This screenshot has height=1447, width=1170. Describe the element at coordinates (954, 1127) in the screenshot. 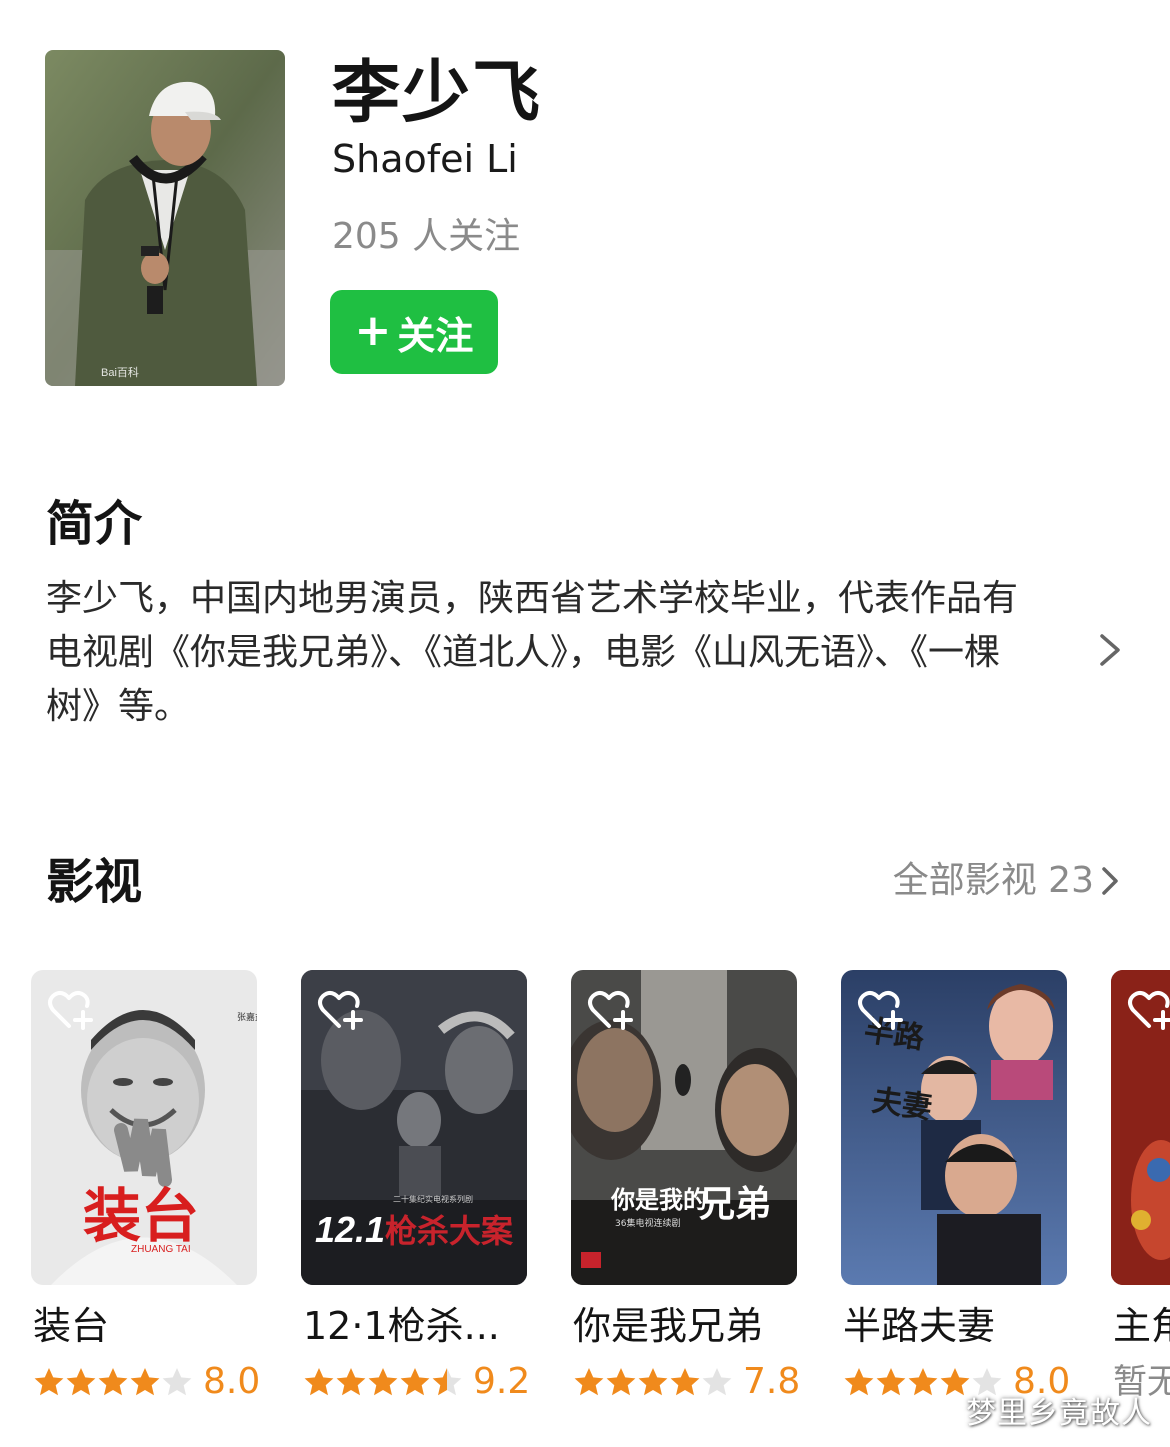

I see `film-poster: 半路 夫妻` at that location.